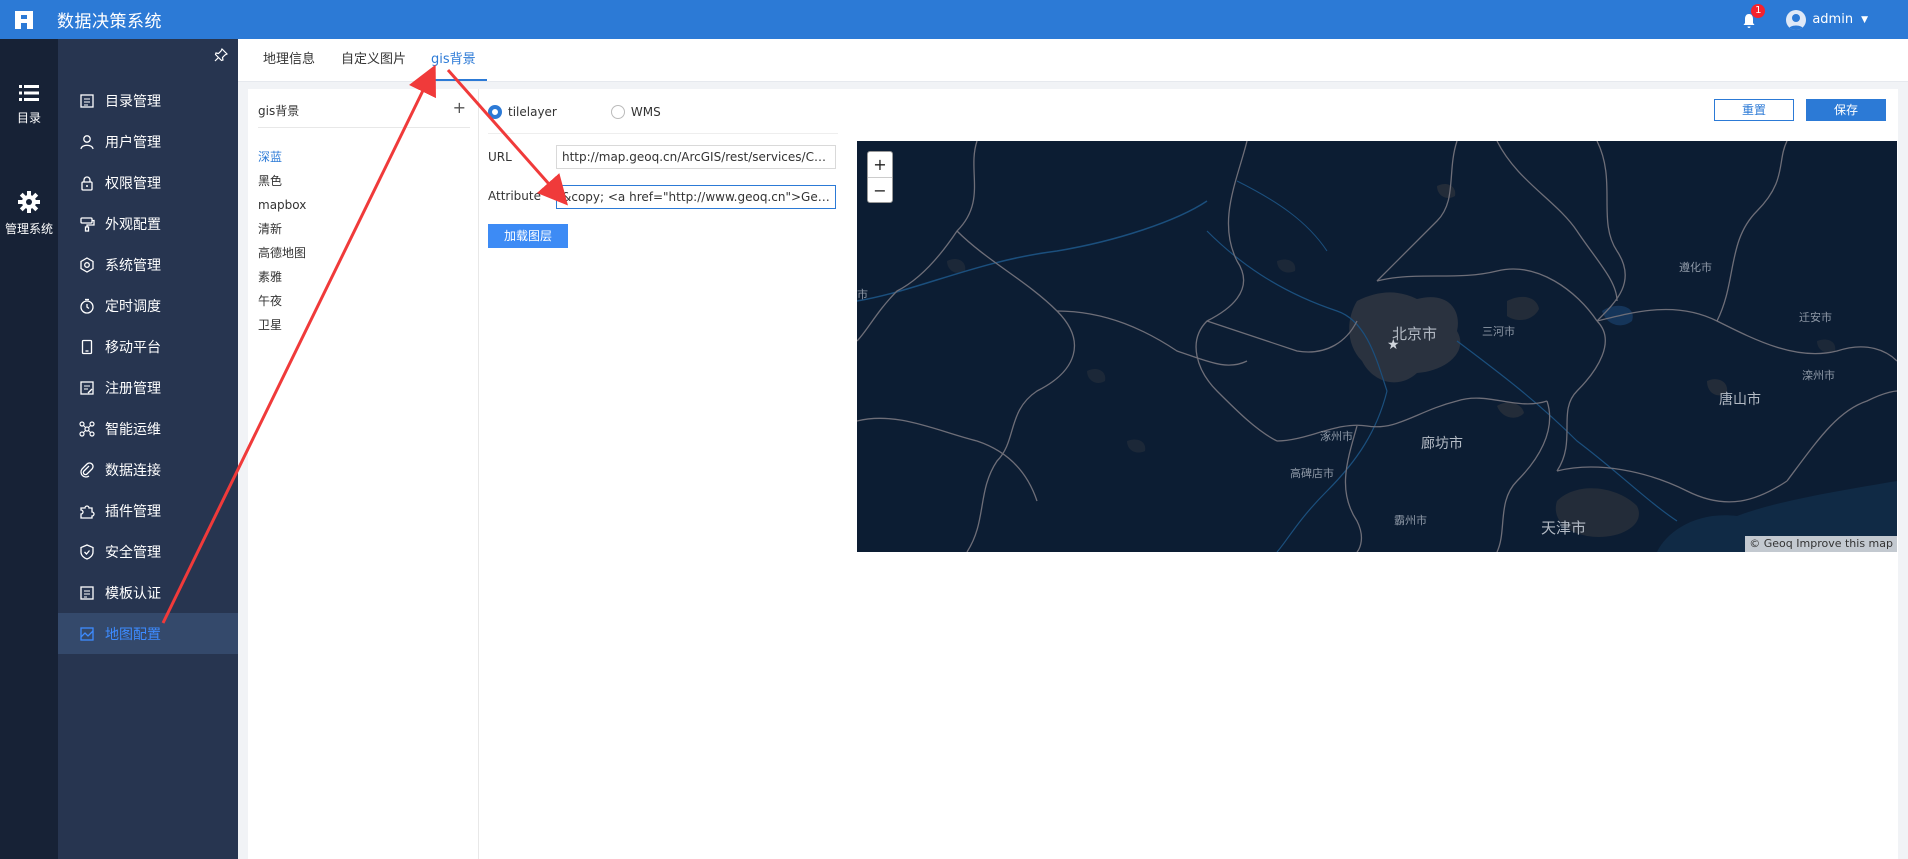 The height and width of the screenshot is (859, 1908). I want to click on chevron-down-icon: ▼, so click(1864, 19).